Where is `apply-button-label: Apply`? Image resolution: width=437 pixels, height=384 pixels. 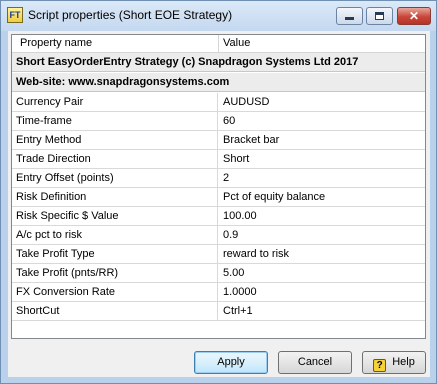 apply-button-label: Apply is located at coordinates (231, 362).